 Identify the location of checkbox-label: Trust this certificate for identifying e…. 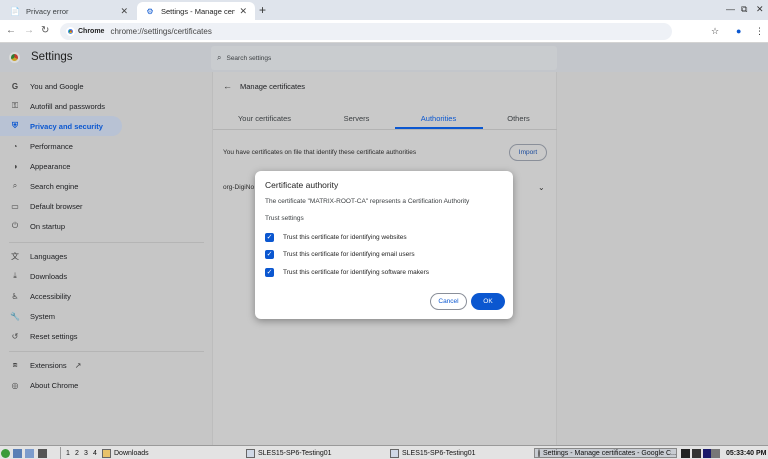
(349, 254).